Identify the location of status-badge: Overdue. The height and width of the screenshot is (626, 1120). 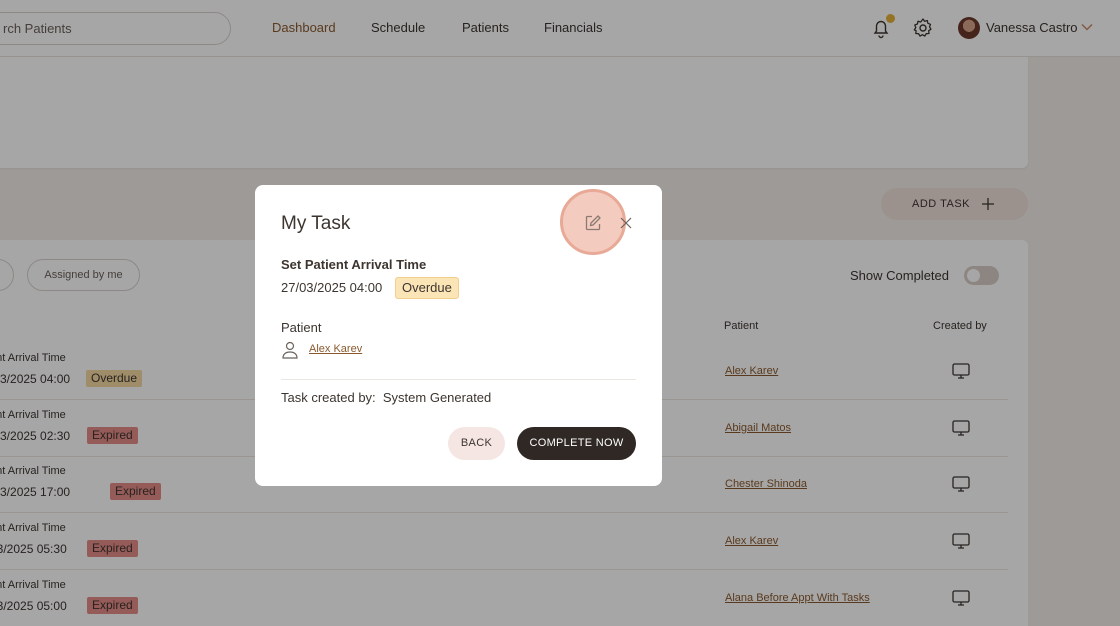
(427, 288).